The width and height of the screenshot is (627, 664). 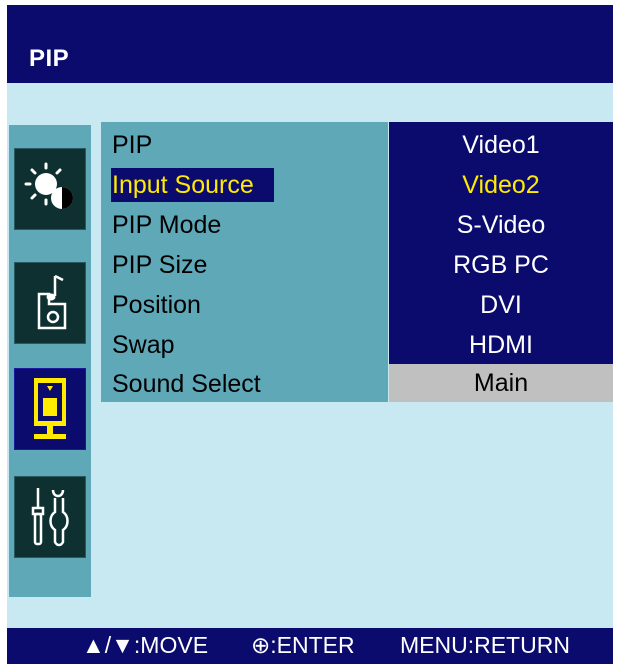 What do you see at coordinates (501, 305) in the screenshot?
I see `option-dvi: DVI` at bounding box center [501, 305].